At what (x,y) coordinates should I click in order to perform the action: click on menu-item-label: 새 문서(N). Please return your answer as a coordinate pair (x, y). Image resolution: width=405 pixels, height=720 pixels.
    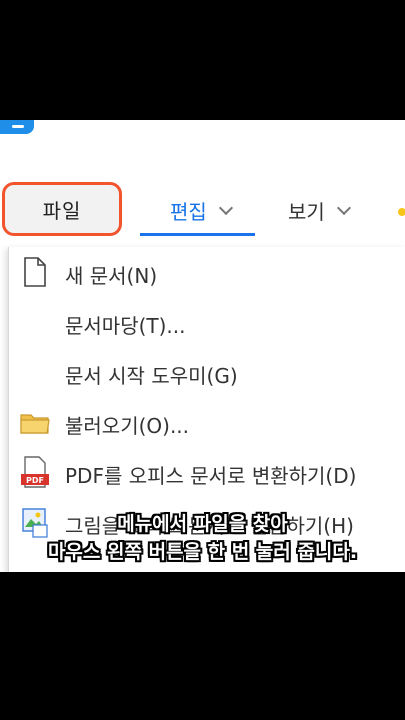
    Looking at the image, I should click on (111, 276).